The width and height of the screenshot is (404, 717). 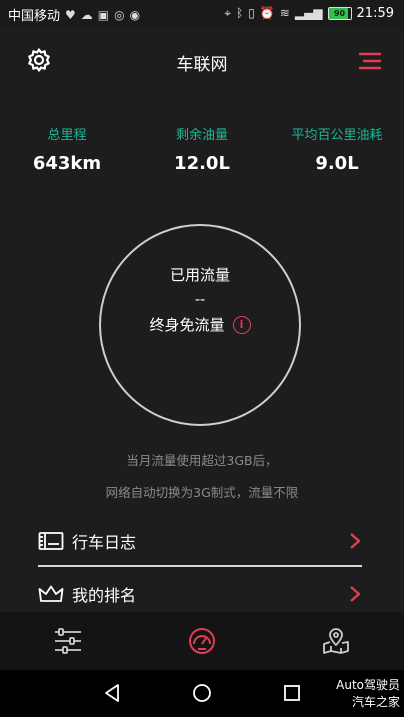 I want to click on data-plan-row: 终身免流量 i, so click(x=200, y=324).